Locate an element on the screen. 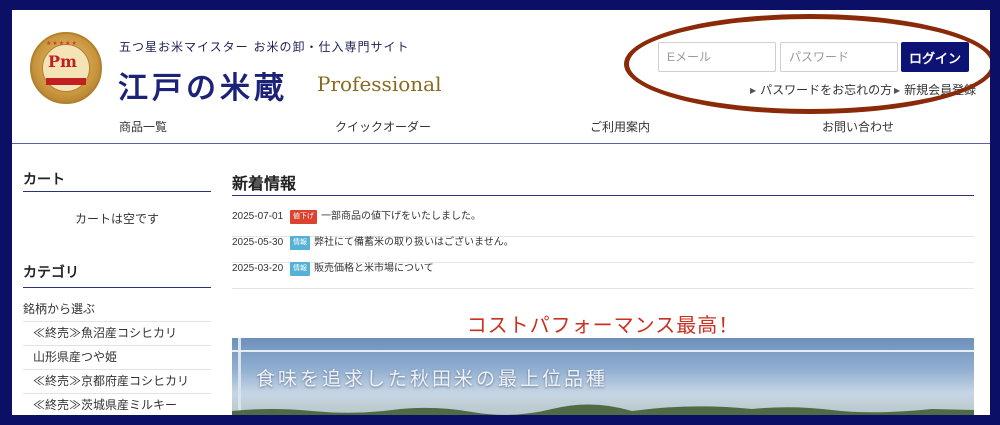 This screenshot has height=425, width=1000. logo-badge: ★★★★★ Pm is located at coordinates (66, 68).